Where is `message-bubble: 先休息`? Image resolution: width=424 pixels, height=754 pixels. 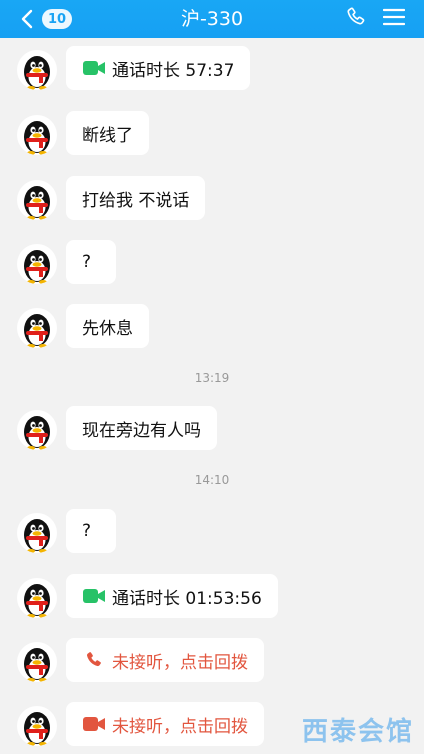 message-bubble: 先休息 is located at coordinates (107, 326).